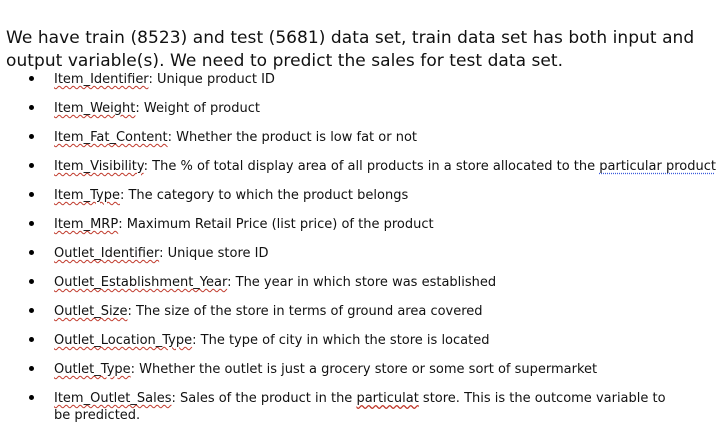 Image resolution: width=719 pixels, height=430 pixels. Describe the element at coordinates (111, 137) in the screenshot. I see `variable-term: Item_Fat_Content` at that location.